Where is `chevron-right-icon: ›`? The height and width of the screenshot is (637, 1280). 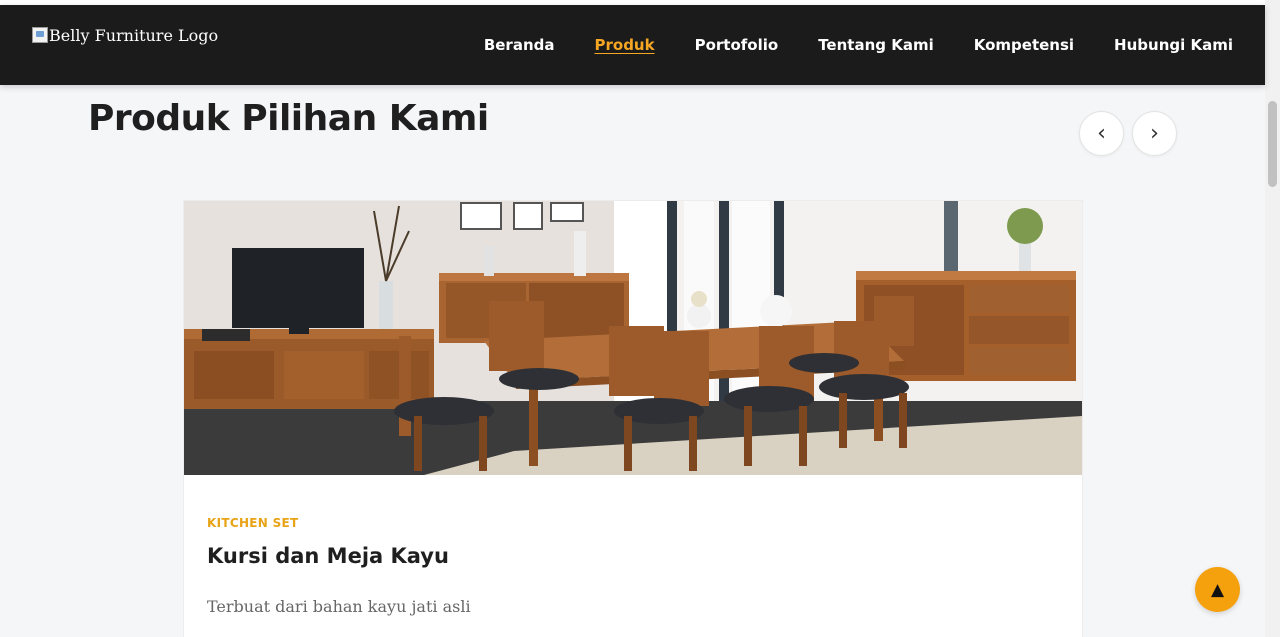 chevron-right-icon: › is located at coordinates (1154, 133).